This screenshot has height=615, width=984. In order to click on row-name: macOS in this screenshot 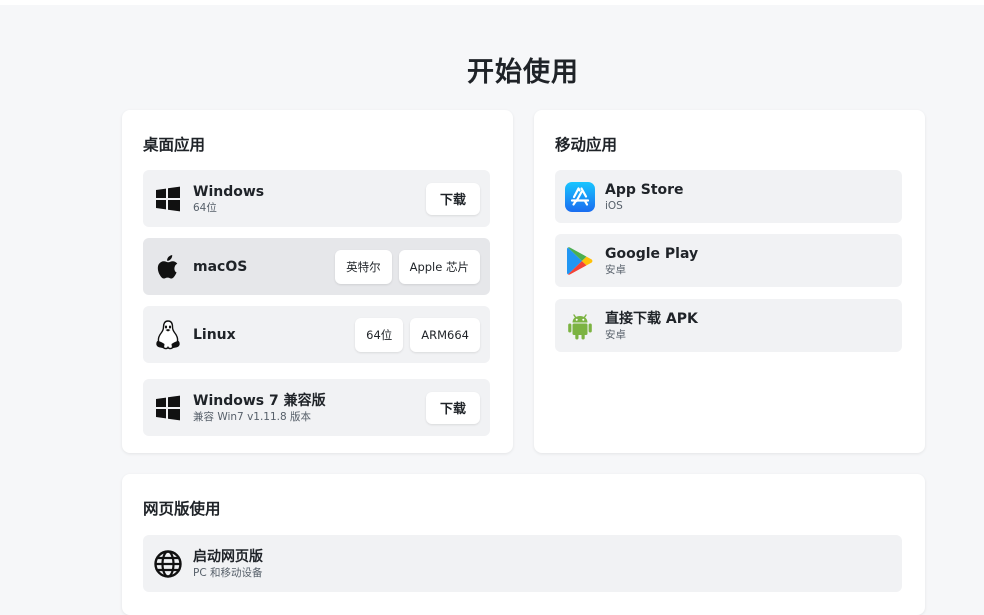, I will do `click(220, 266)`.